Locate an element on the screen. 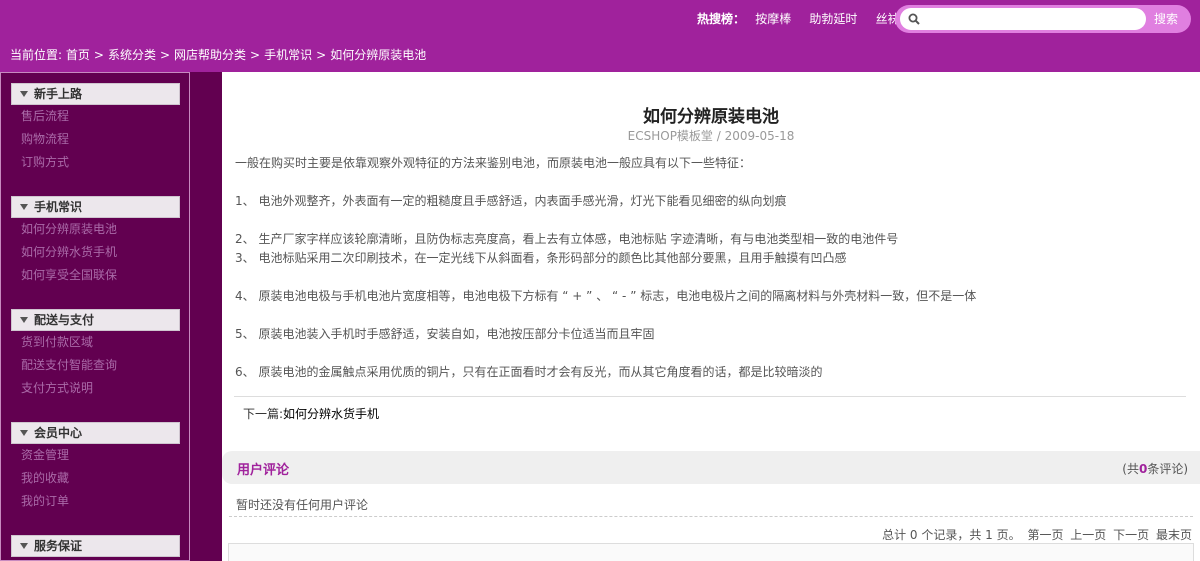 The width and height of the screenshot is (1200, 561). pager: 总计 0 个记录，共 1 页。 第一页 上一页 下一页 最末页 is located at coordinates (1037, 534).